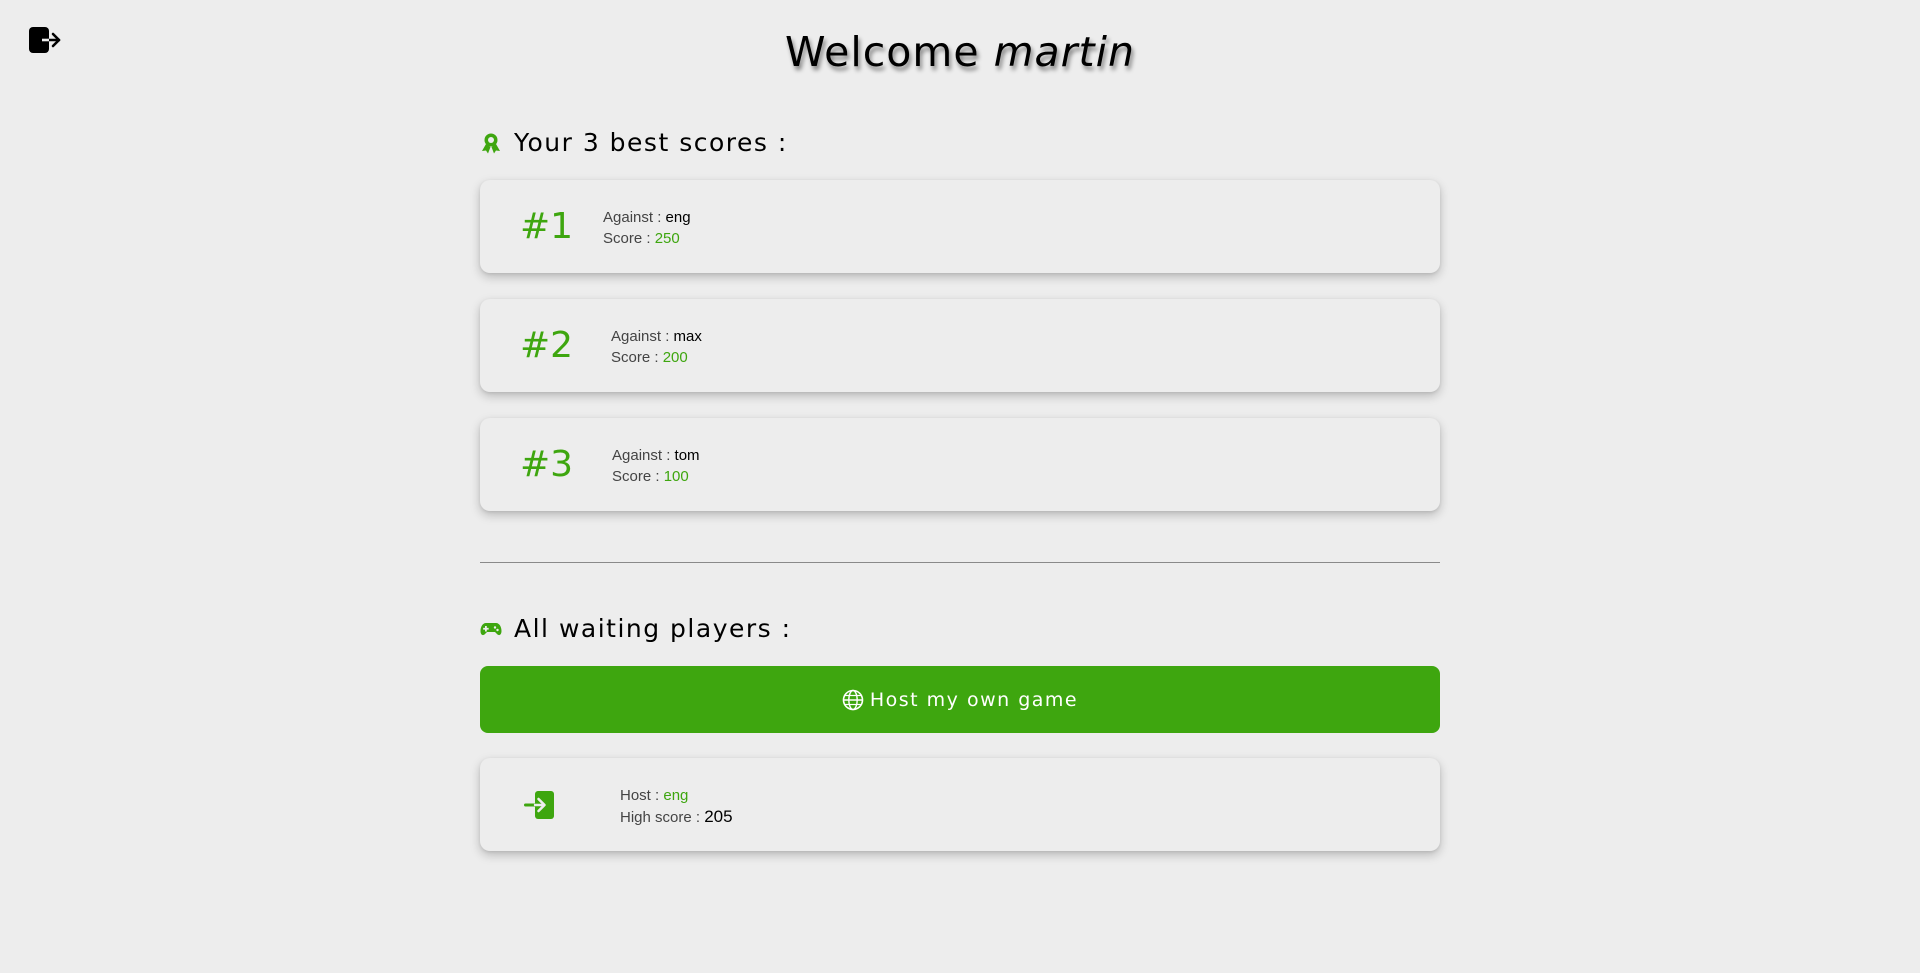 Image resolution: width=1920 pixels, height=973 pixels. What do you see at coordinates (647, 228) in the screenshot?
I see `score-info: Against : eng Score : 250` at bounding box center [647, 228].